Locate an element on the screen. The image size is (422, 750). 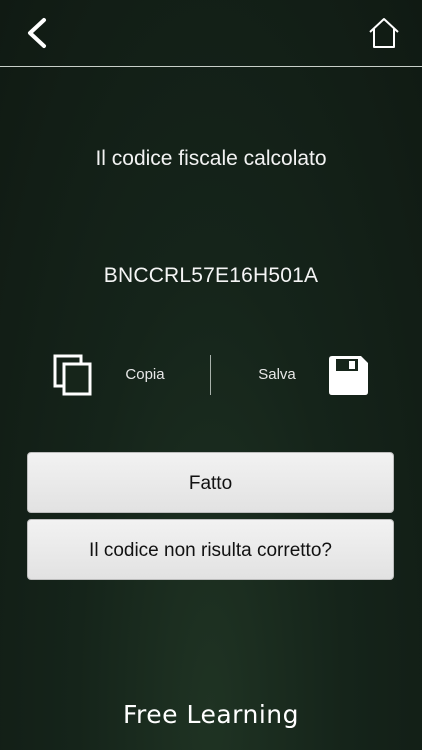
home-button is located at coordinates (384, 33).